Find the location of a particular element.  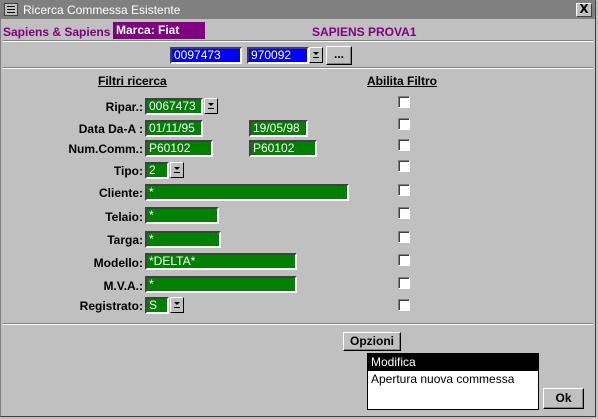

chassis-filter-checkbox is located at coordinates (404, 213).